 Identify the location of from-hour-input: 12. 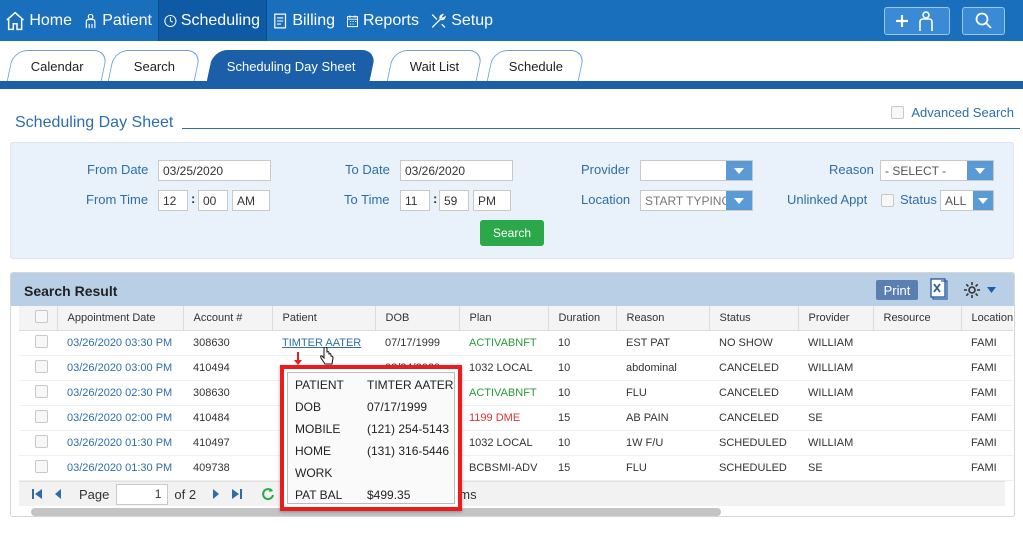
(173, 200).